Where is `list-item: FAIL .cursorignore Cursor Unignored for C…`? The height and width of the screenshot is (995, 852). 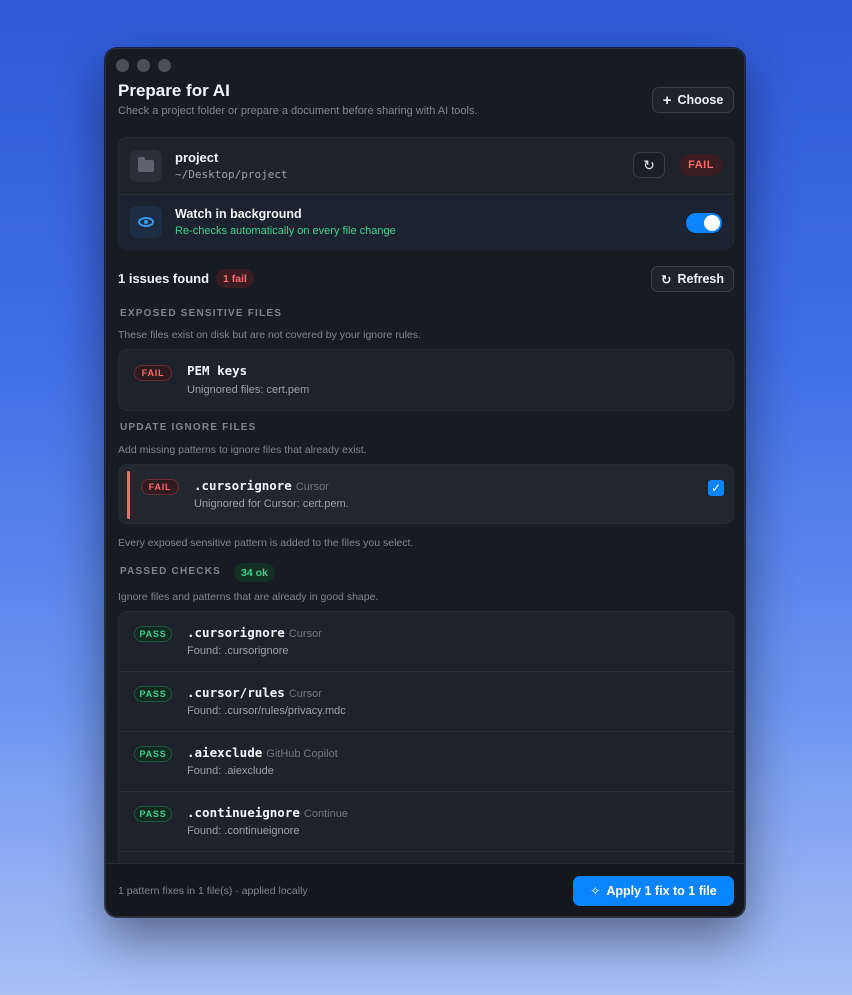 list-item: FAIL .cursorignore Cursor Unignored for C… is located at coordinates (426, 494).